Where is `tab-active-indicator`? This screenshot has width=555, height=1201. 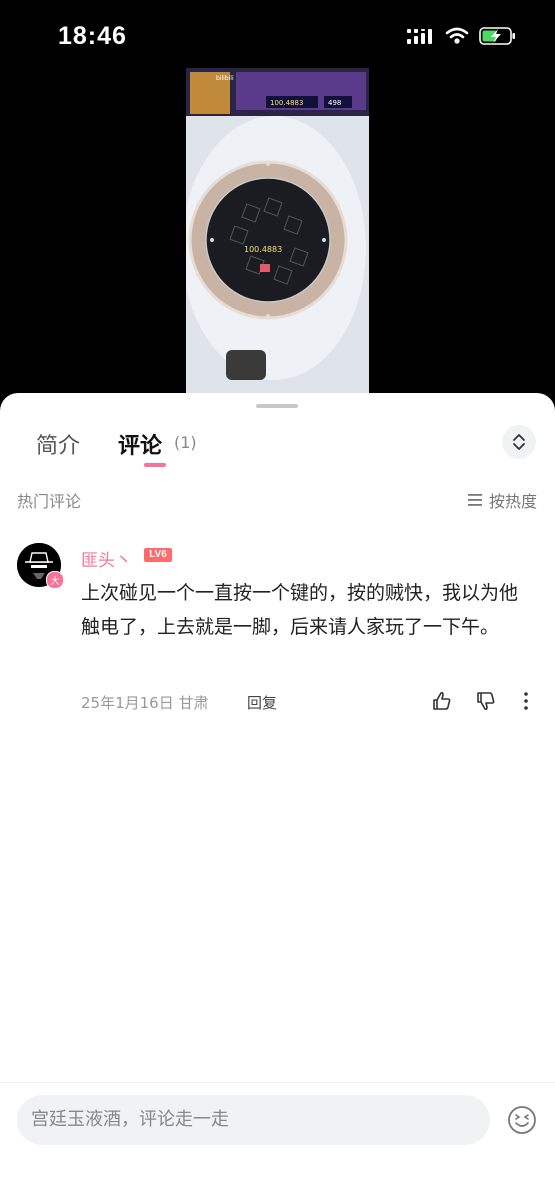
tab-active-indicator is located at coordinates (155, 465).